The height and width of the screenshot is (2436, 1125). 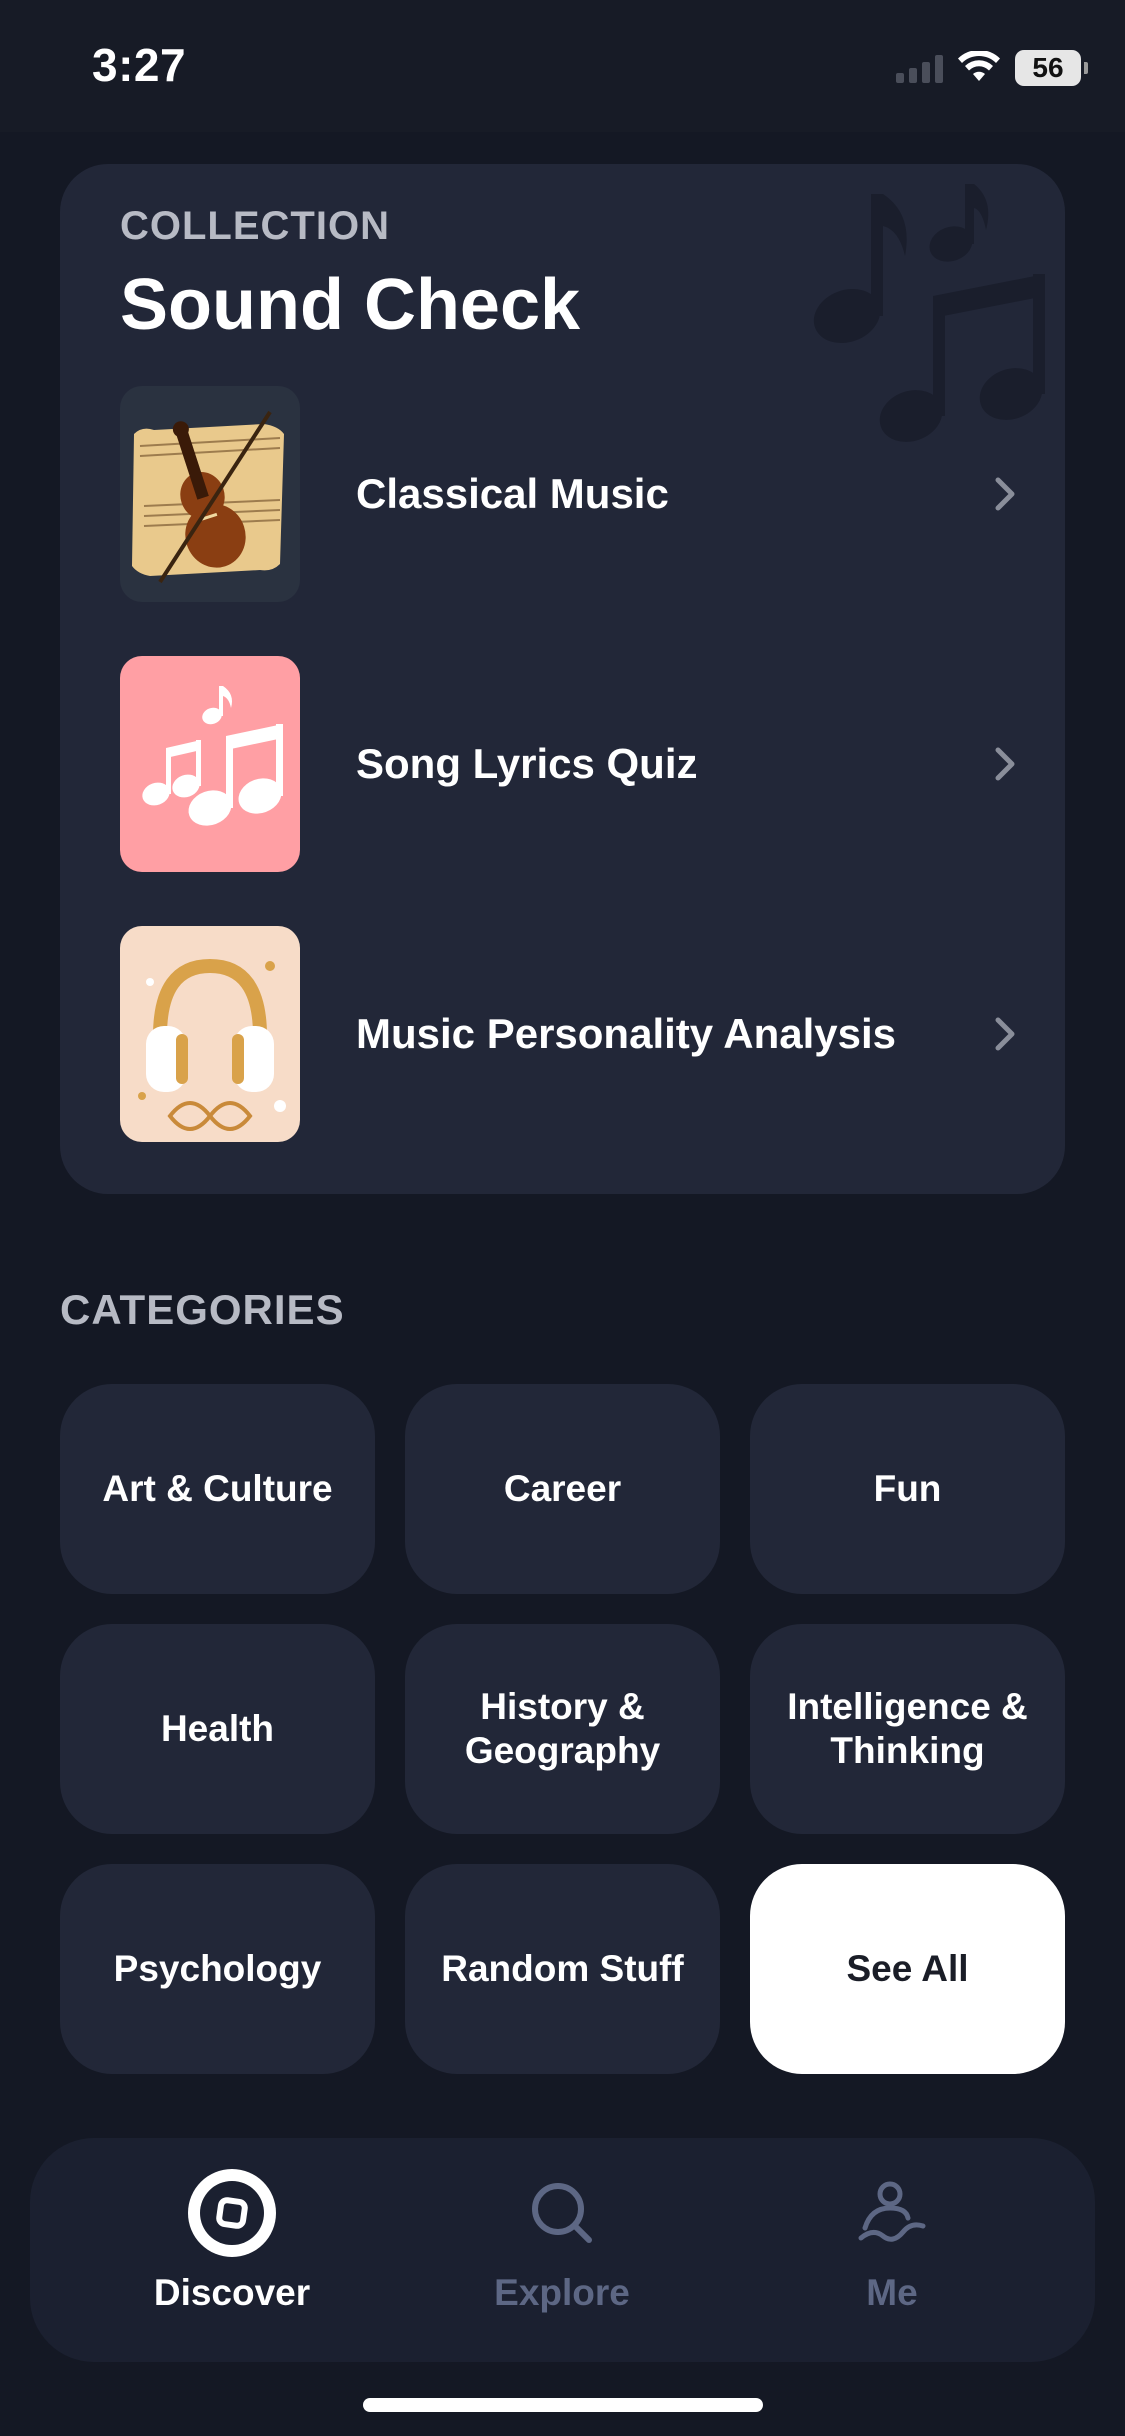 What do you see at coordinates (232, 2213) in the screenshot?
I see `compass-icon` at bounding box center [232, 2213].